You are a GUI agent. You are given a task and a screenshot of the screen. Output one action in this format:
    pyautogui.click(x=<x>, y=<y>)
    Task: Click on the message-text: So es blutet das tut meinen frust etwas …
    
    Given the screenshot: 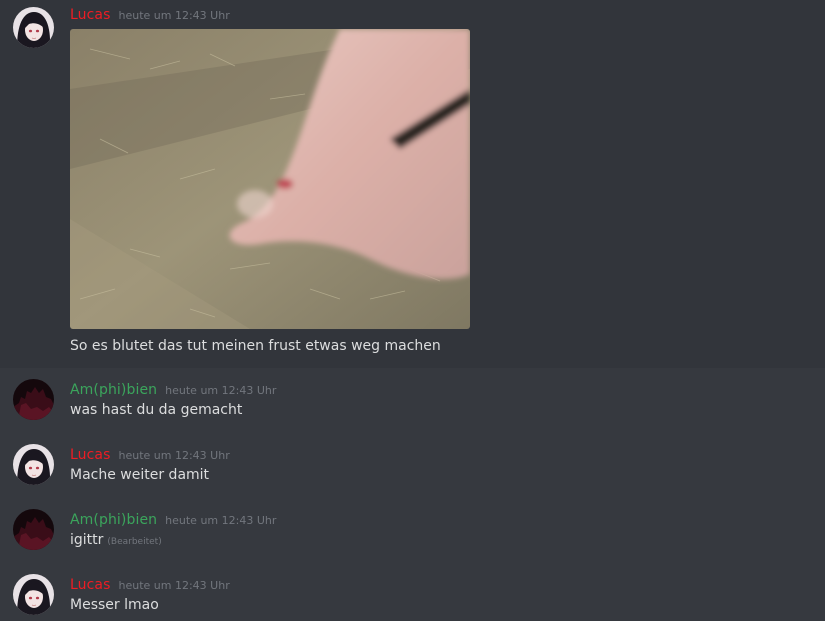 What is the action you would take?
    pyautogui.click(x=255, y=346)
    